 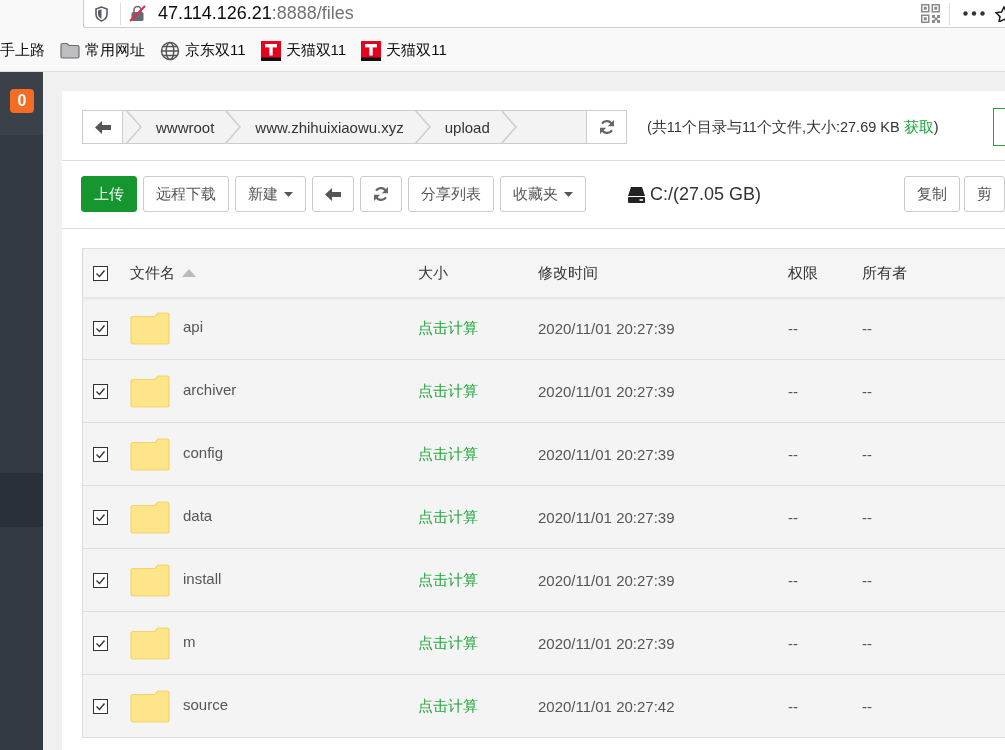 I want to click on primary-button: 上传, so click(x=109, y=194).